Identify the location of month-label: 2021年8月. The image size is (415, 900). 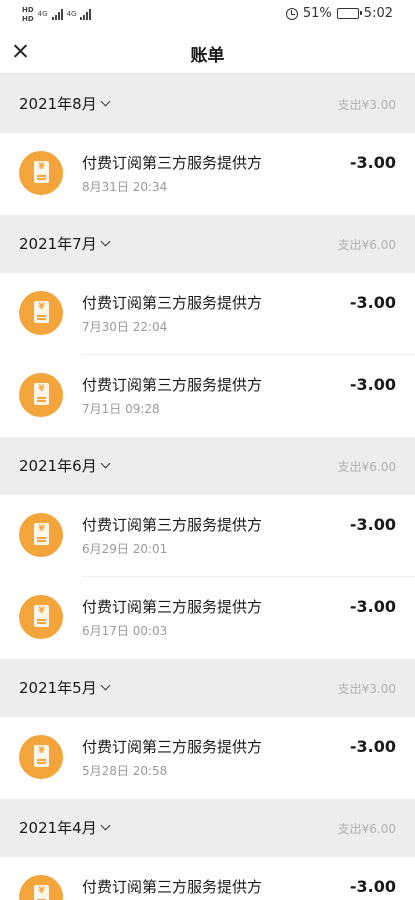
(58, 104).